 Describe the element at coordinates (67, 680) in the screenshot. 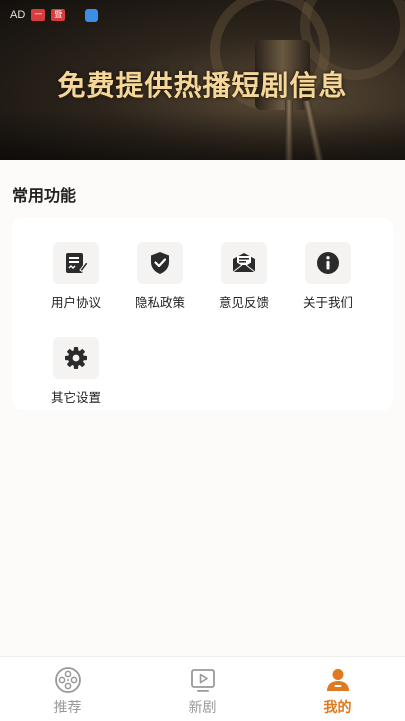

I see `film-reel-icon` at that location.